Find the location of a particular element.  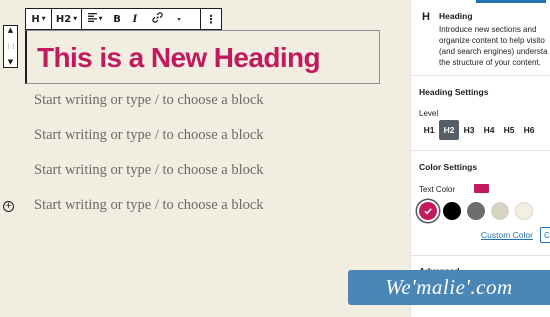

heading-level-group: H2 ▼ is located at coordinates (67, 19).